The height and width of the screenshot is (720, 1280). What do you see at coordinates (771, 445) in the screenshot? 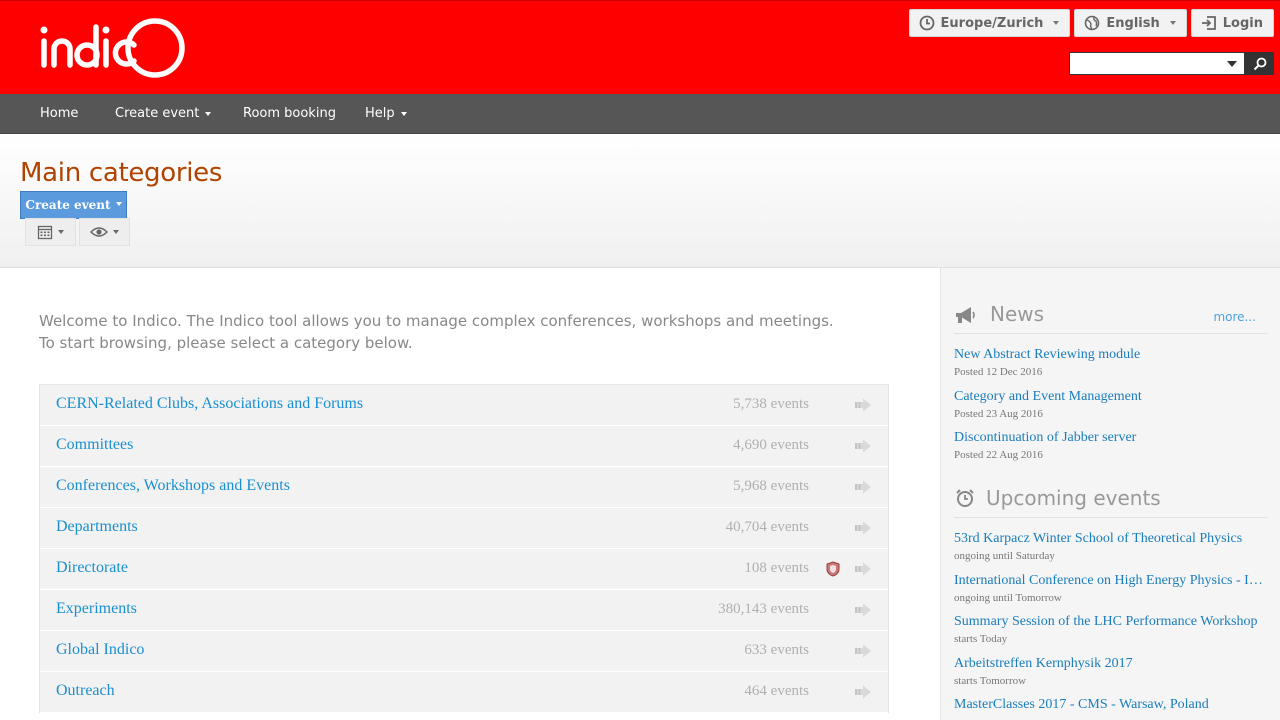
I see `category-event-count: 4,690 events` at bounding box center [771, 445].